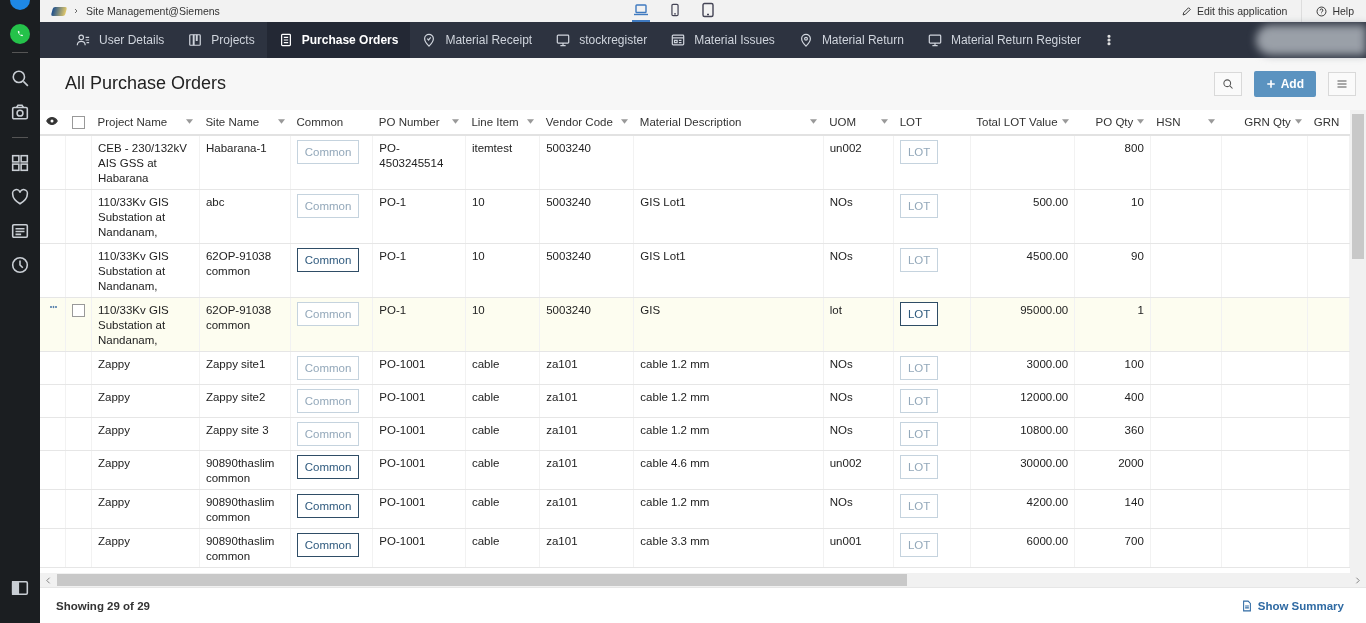  I want to click on column-header: Total LOT Value, so click(1022, 121).